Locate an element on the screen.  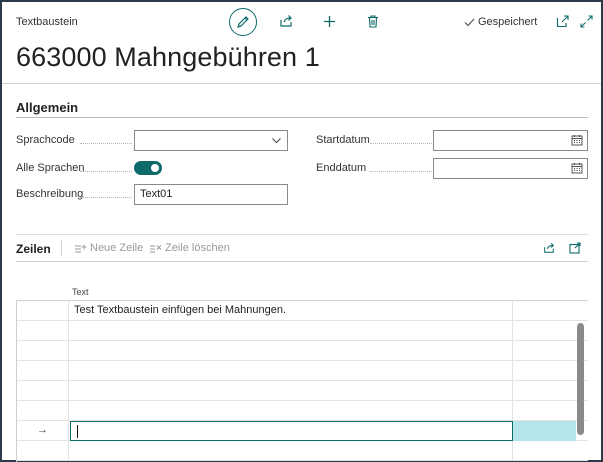
chevron-down-icon is located at coordinates (276, 141).